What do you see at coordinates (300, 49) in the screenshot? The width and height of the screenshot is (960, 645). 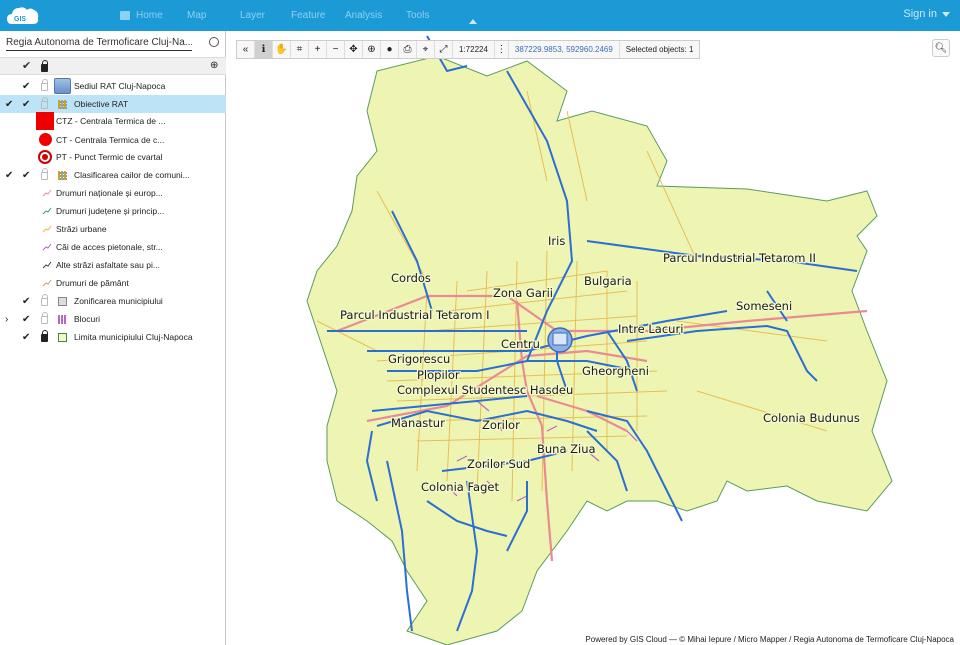 I see `crop-tool-button: ⌗` at bounding box center [300, 49].